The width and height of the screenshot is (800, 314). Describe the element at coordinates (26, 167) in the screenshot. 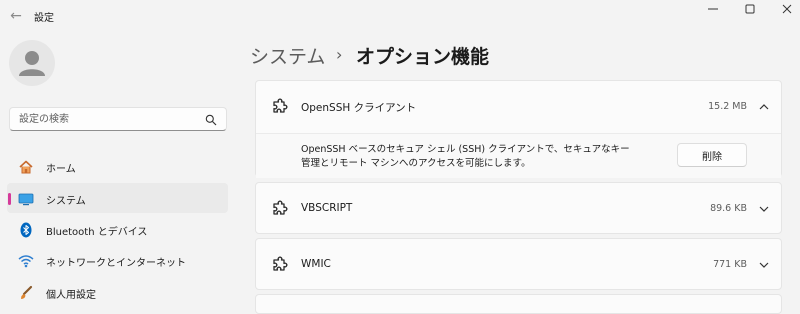

I see `home-icon` at that location.